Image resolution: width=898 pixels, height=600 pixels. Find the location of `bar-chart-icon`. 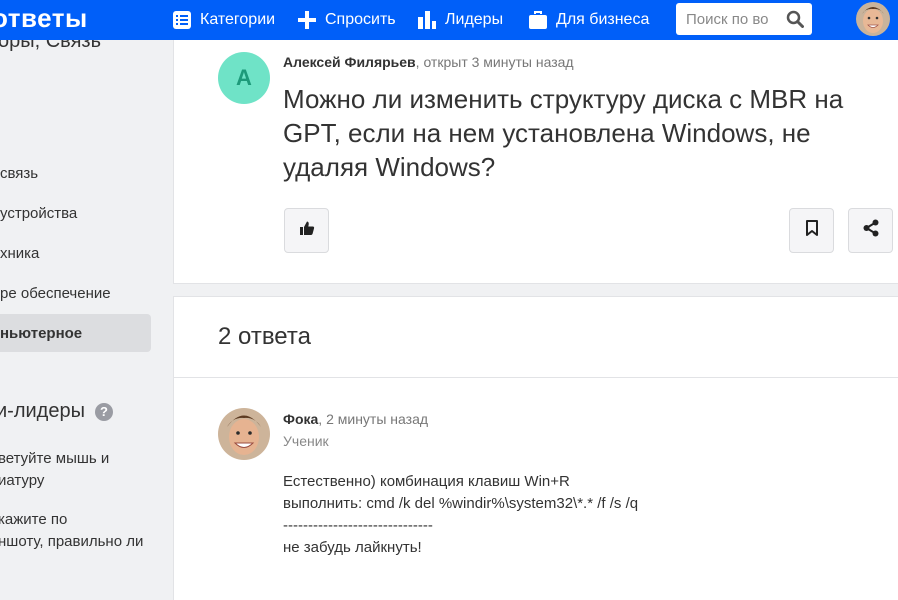

bar-chart-icon is located at coordinates (427, 20).